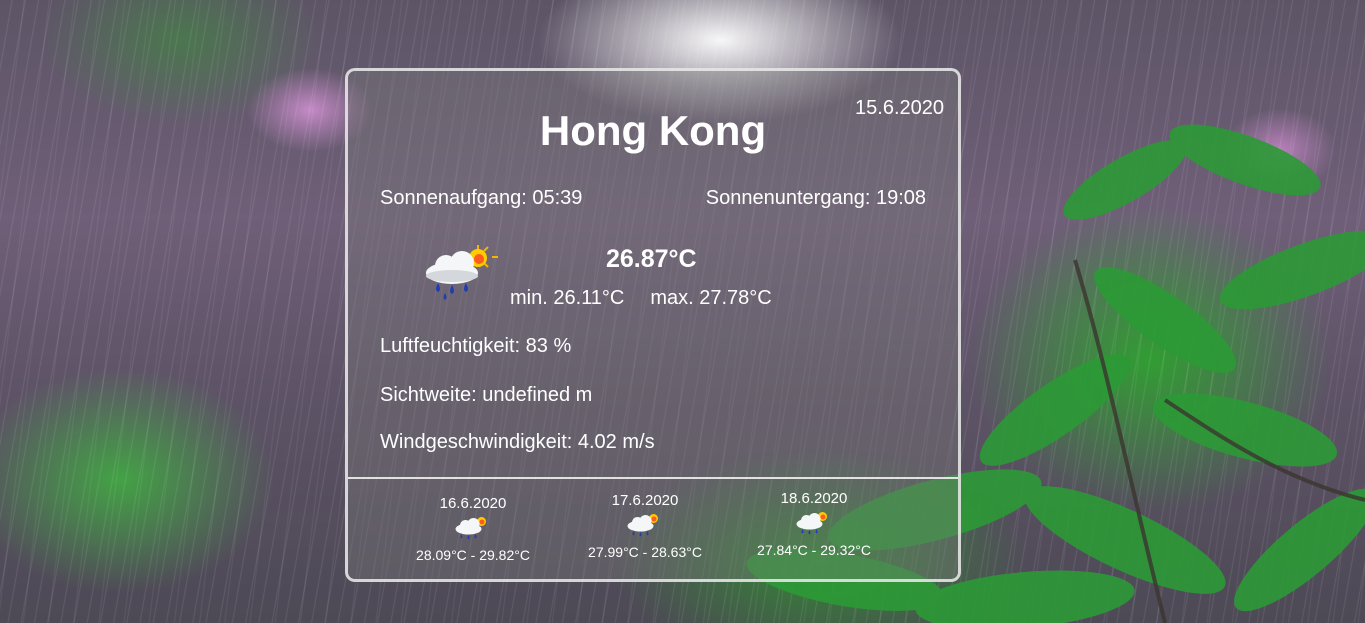 Image resolution: width=1365 pixels, height=623 pixels. What do you see at coordinates (486, 395) in the screenshot?
I see `visibility-label: Sichtweite: undefined m` at bounding box center [486, 395].